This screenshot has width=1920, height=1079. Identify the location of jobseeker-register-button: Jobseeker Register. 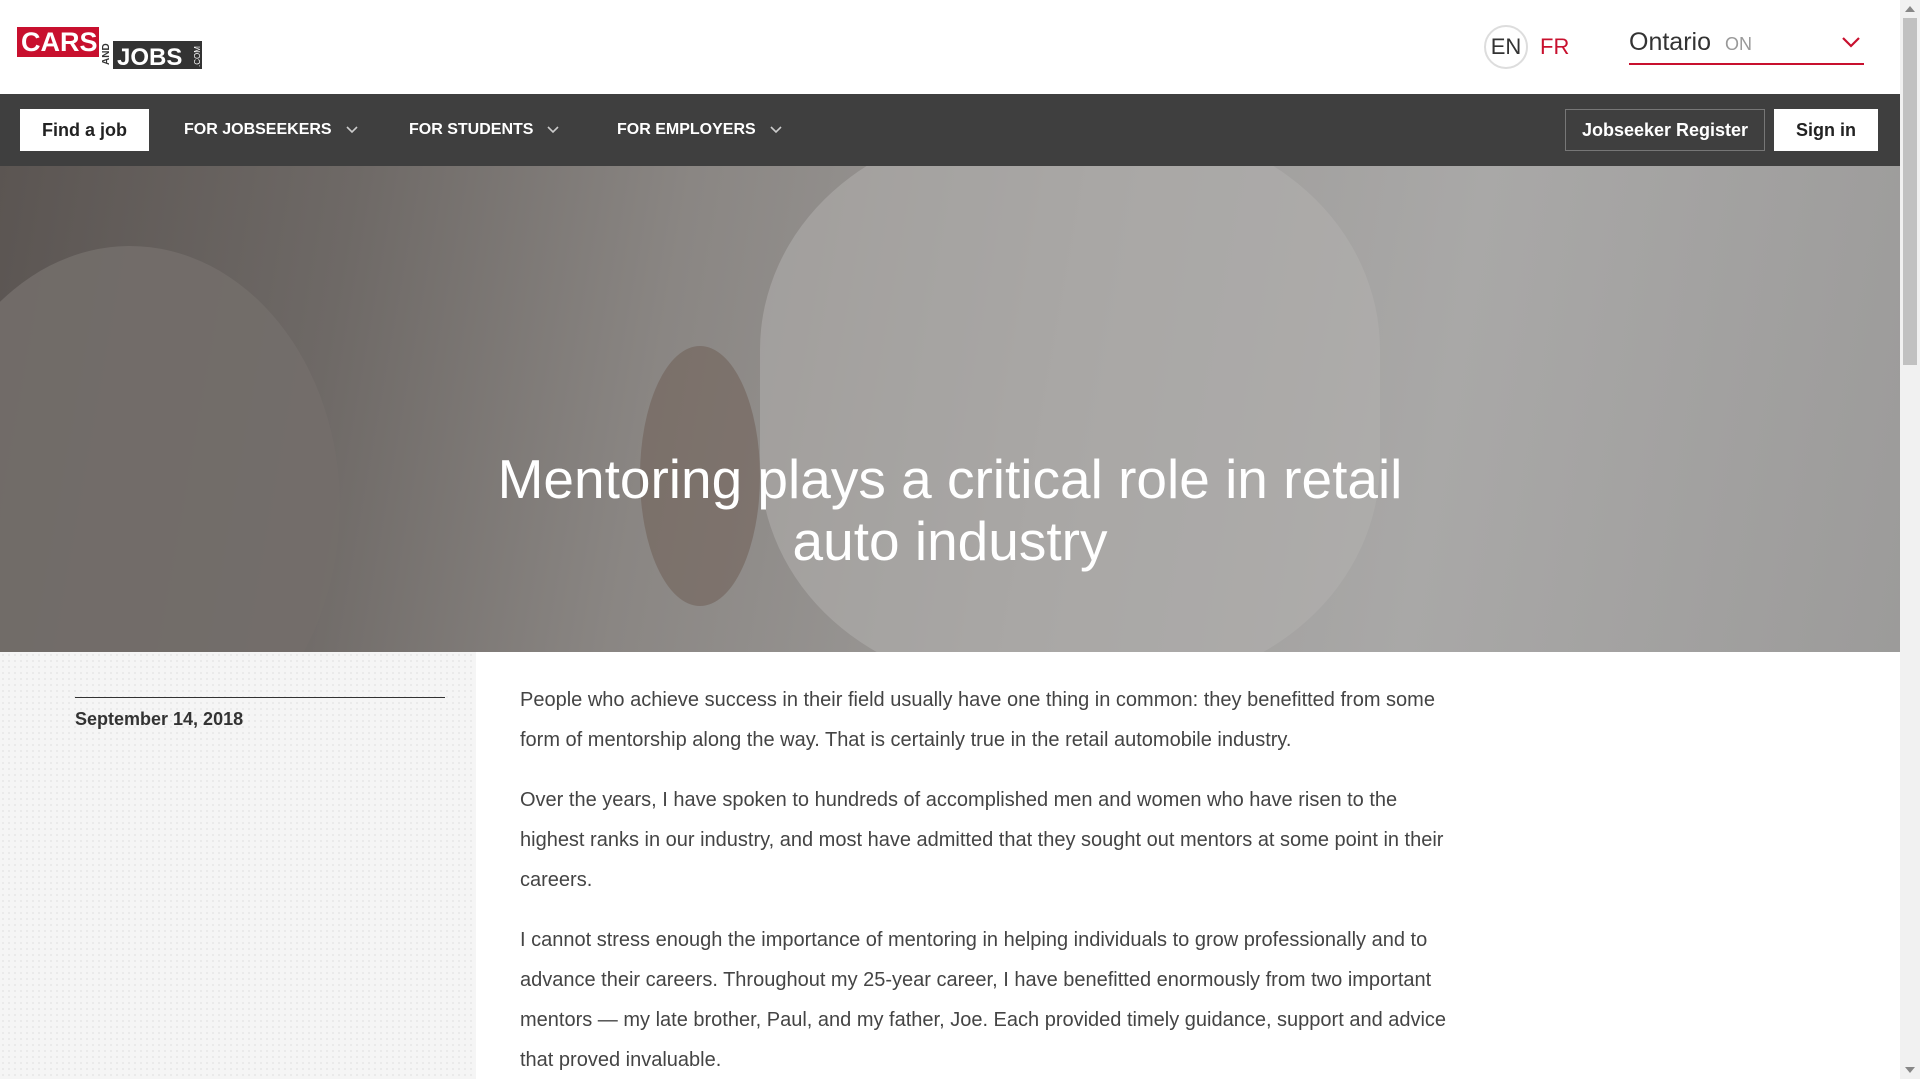
(1665, 130).